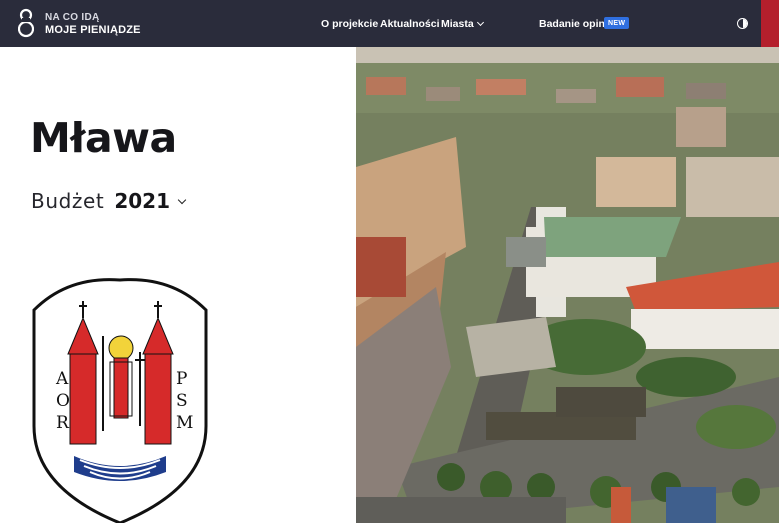 Image resolution: width=779 pixels, height=523 pixels. Describe the element at coordinates (62, 379) in the screenshot. I see `svg-text: A` at that location.